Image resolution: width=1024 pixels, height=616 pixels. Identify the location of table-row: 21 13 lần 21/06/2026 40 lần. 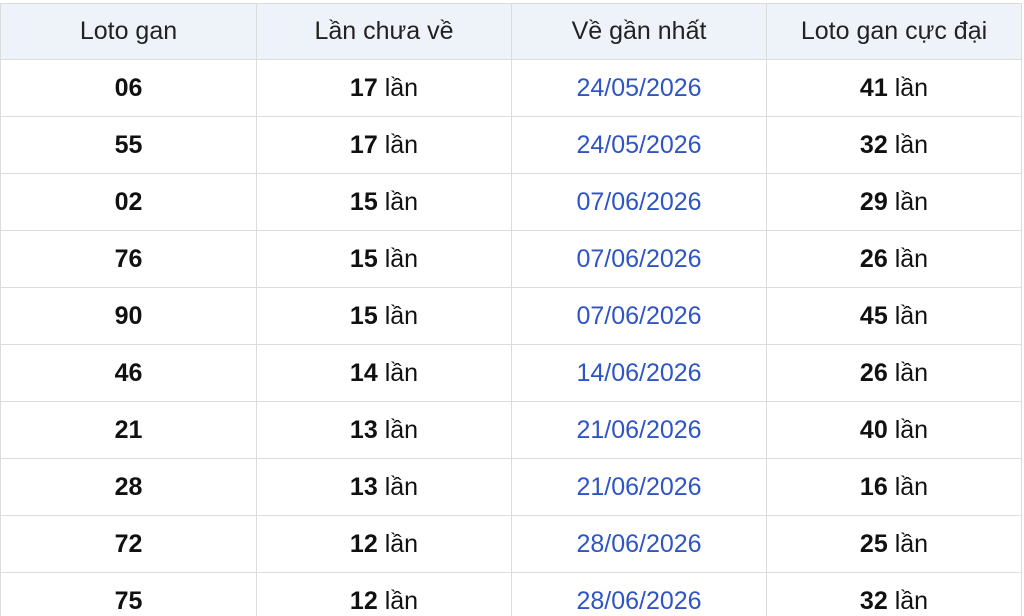
(511, 430).